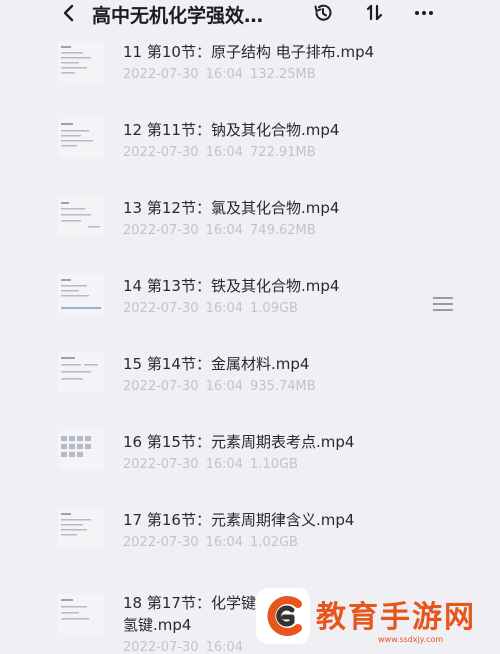 This screenshot has width=500, height=654. I want to click on file-meta: 2022-07-30 16:04, so click(190, 647).